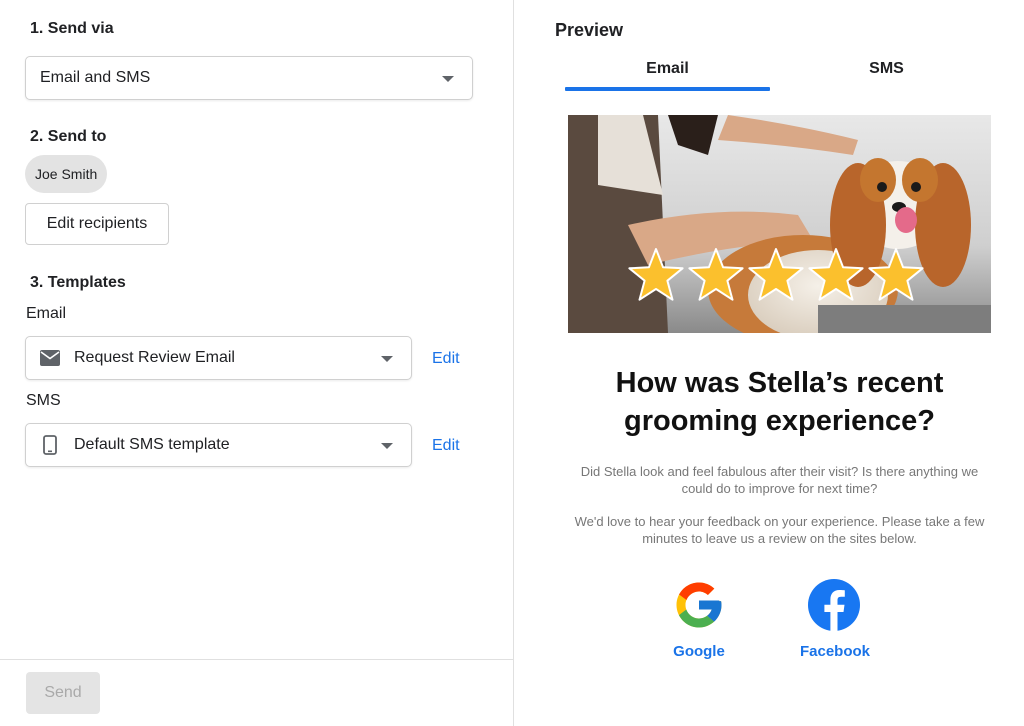 This screenshot has width=1024, height=726. Describe the element at coordinates (446, 359) in the screenshot. I see `edit-email-template-link: Edit` at that location.